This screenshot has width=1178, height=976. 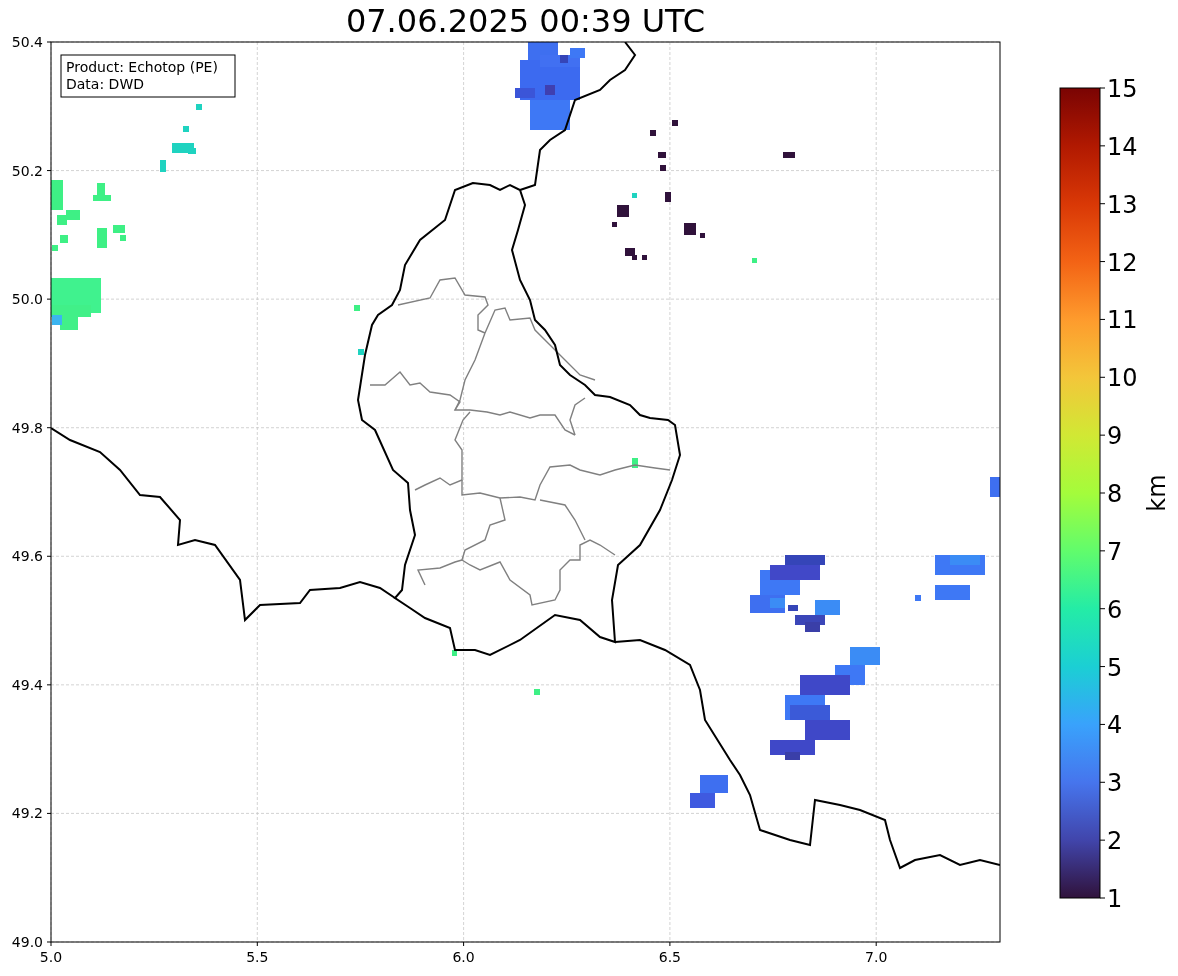 I want to click on y-tick-label: 49.2, so click(x=27, y=813).